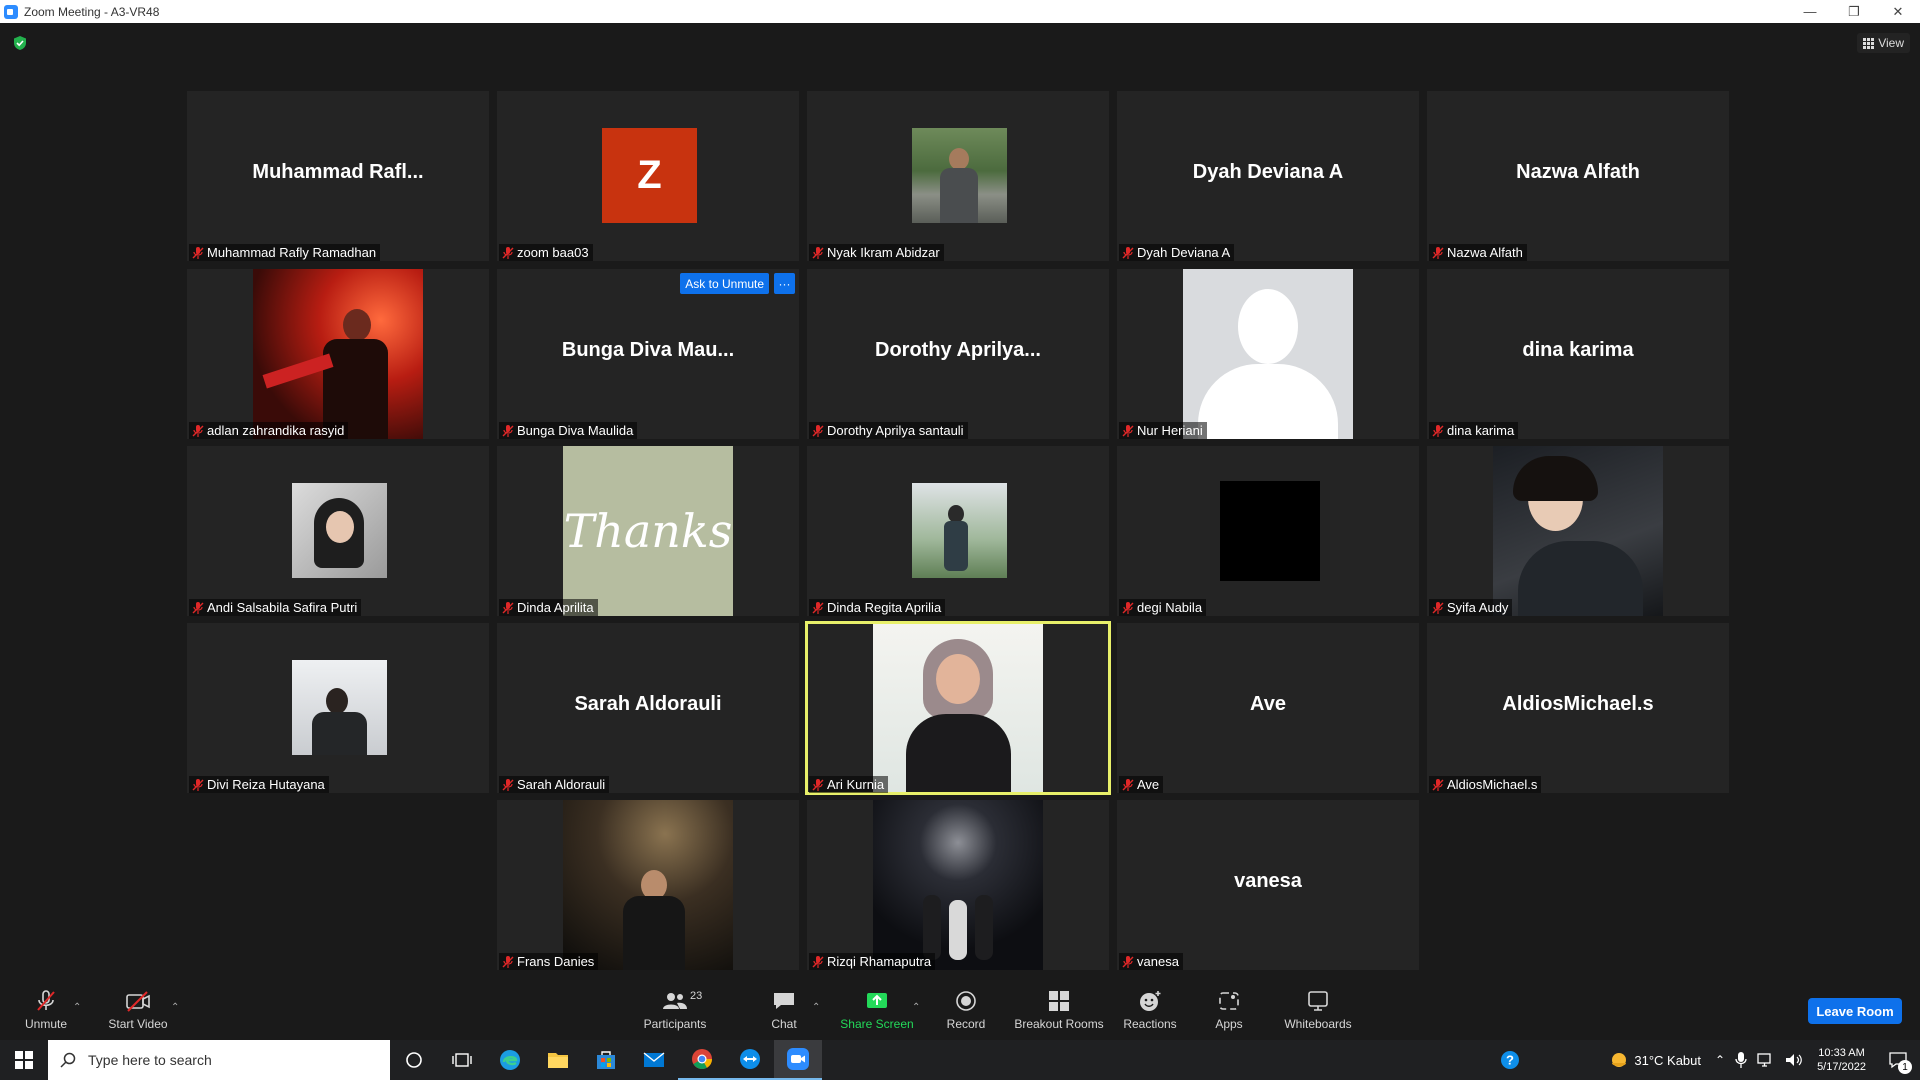 The width and height of the screenshot is (1920, 1080). I want to click on help-tray-button: ?, so click(1510, 1060).